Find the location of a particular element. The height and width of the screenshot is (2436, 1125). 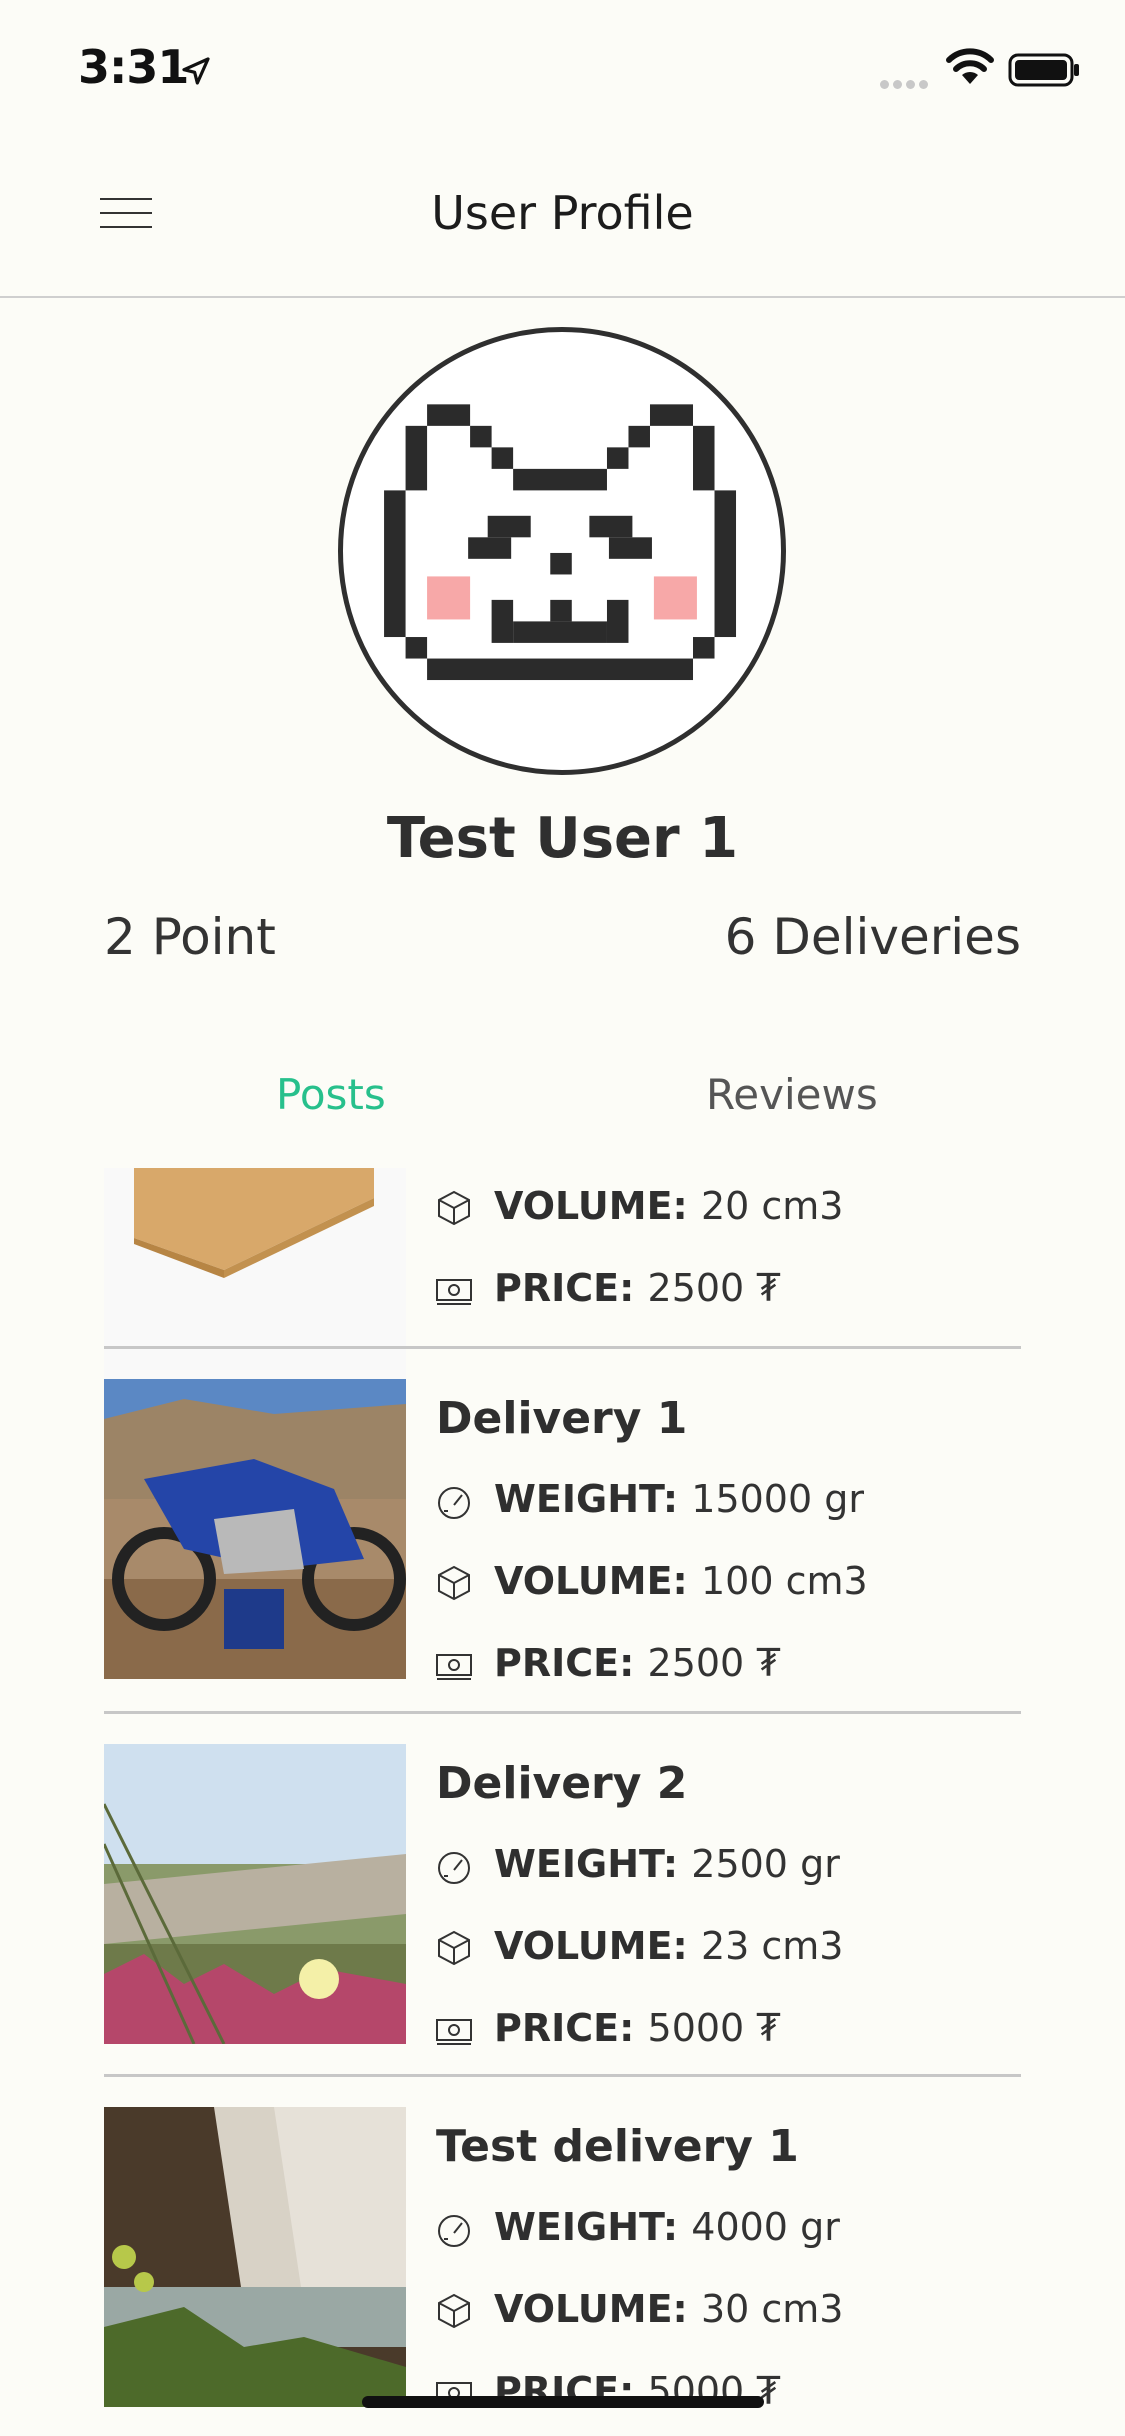

battery-icon is located at coordinates (1043, 70).